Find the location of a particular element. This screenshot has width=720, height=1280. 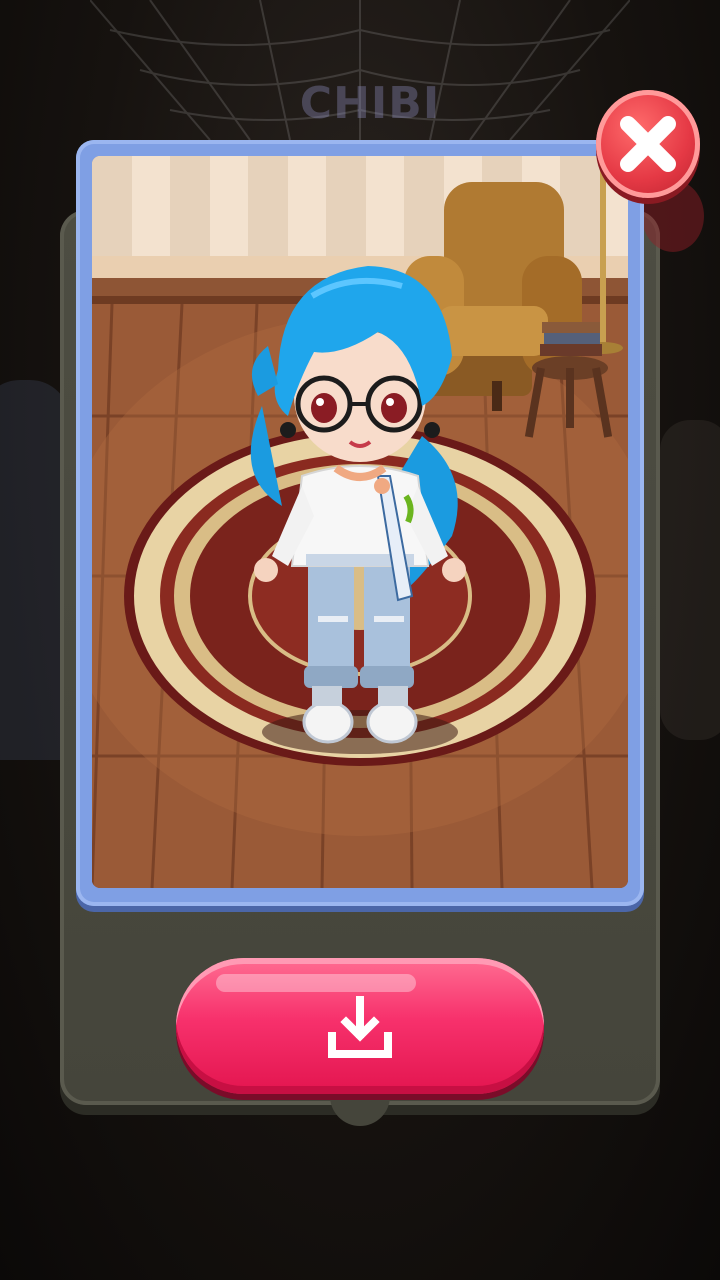

download-button is located at coordinates (360, 1026).